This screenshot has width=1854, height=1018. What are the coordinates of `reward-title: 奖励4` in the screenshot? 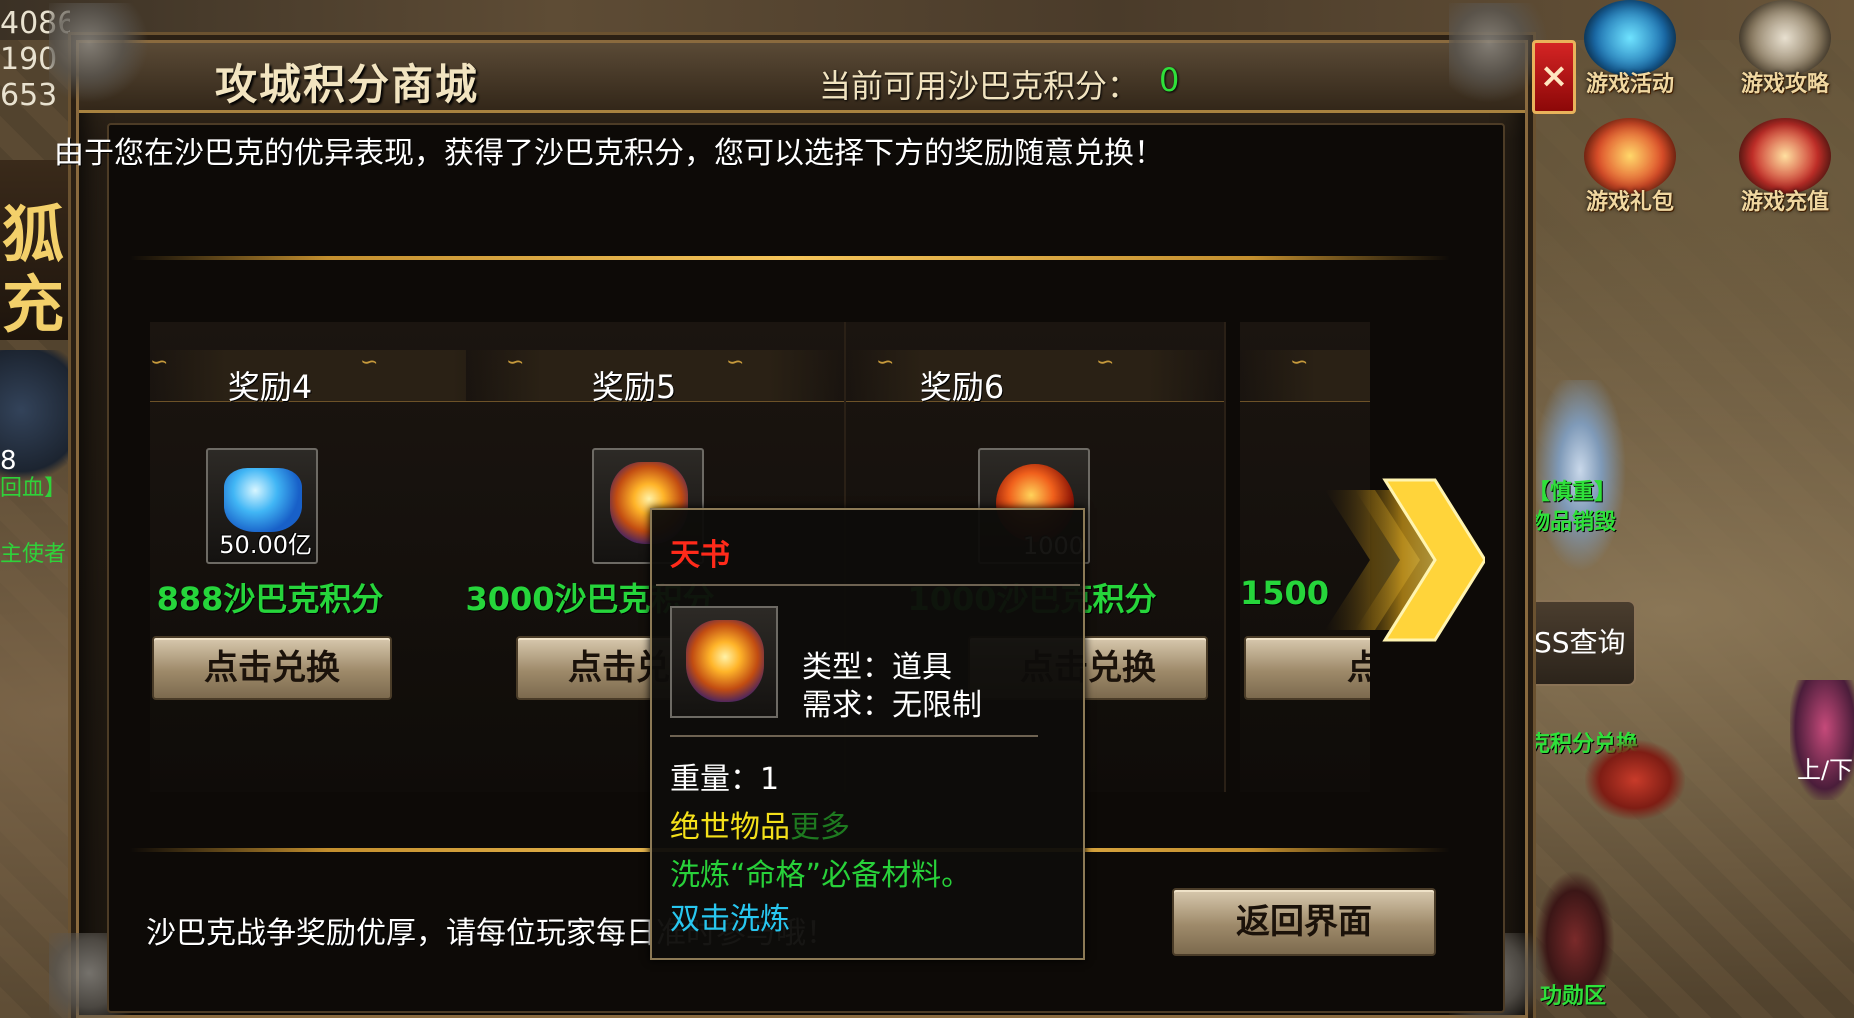 It's located at (270, 387).